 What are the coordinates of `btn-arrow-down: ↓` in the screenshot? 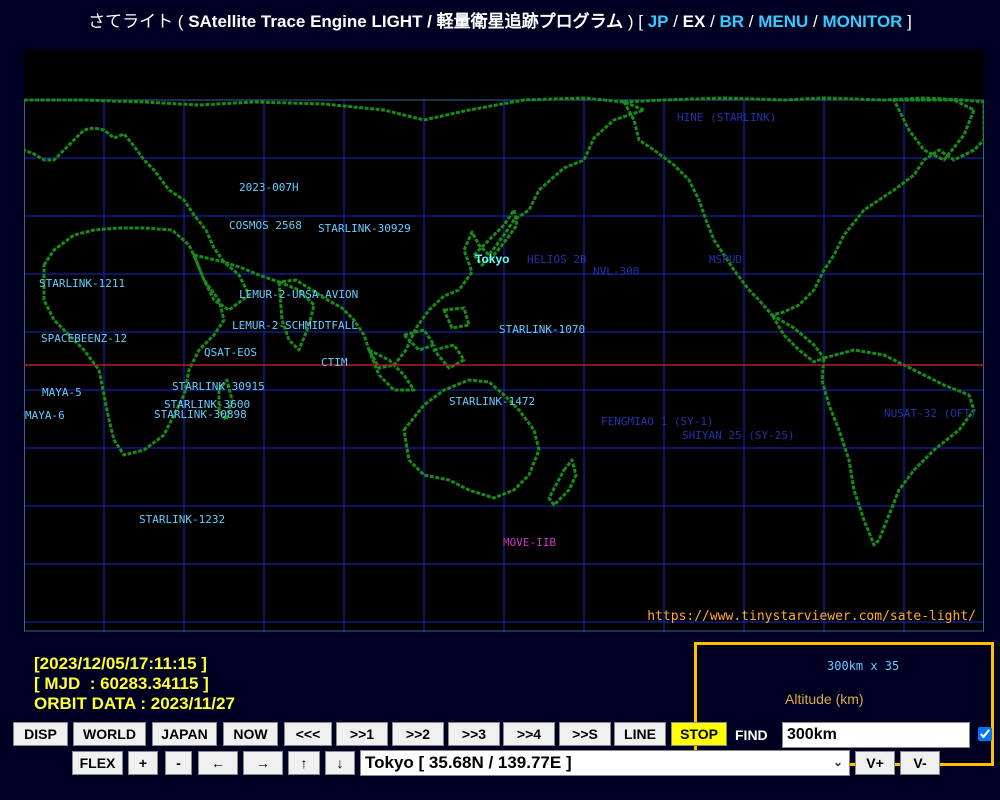 It's located at (340, 763).